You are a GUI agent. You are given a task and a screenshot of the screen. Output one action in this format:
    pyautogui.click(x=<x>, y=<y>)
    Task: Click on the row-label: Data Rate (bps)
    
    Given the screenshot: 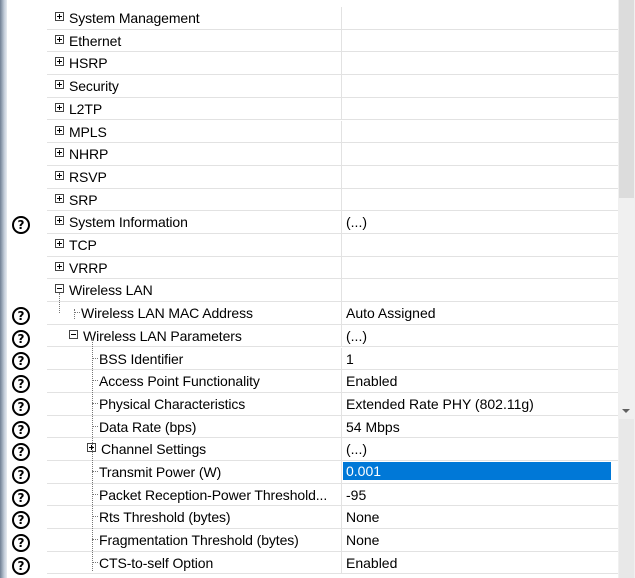 What is the action you would take?
    pyautogui.click(x=148, y=426)
    